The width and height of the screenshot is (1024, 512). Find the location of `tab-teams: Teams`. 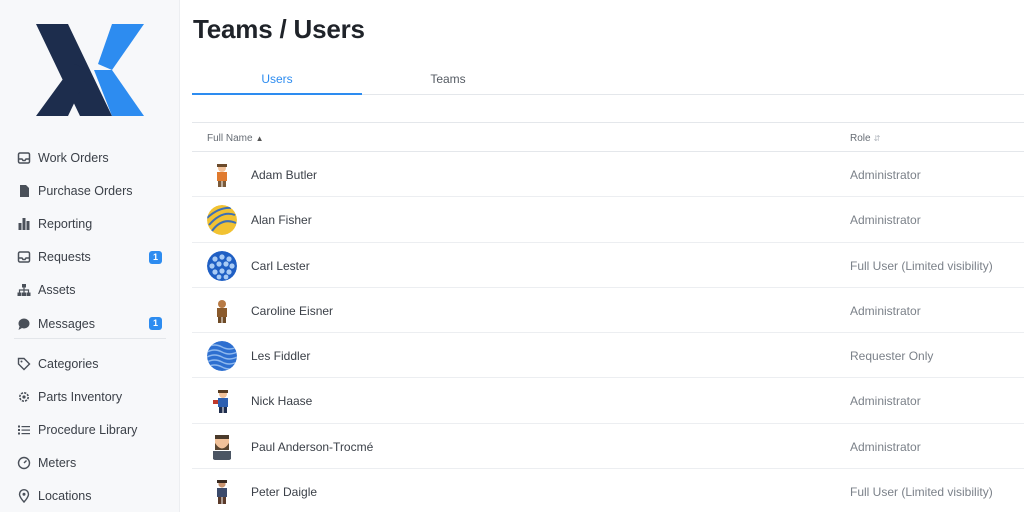

tab-teams: Teams is located at coordinates (448, 79).